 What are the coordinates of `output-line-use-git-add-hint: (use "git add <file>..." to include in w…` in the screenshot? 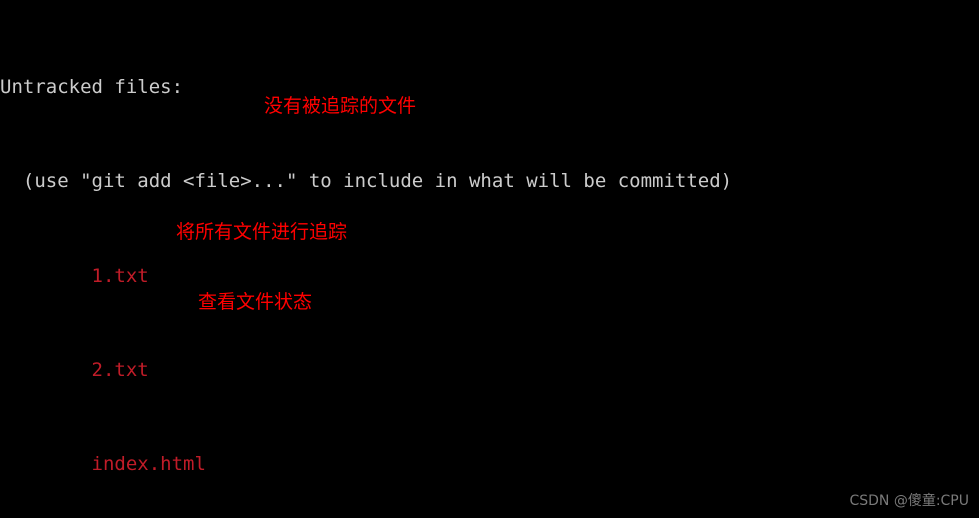 It's located at (489, 182).